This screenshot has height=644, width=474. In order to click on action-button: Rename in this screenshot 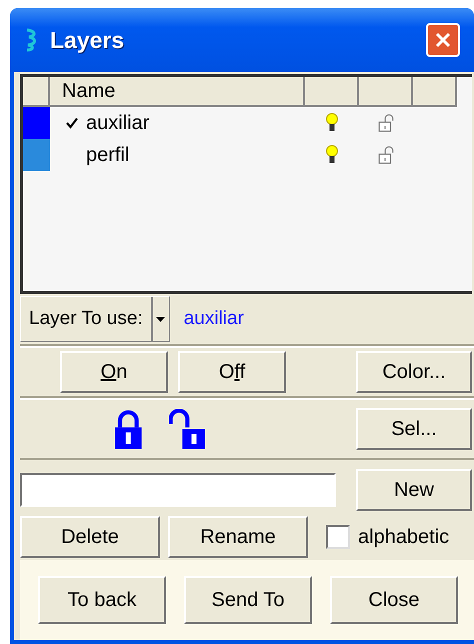, I will do `click(238, 537)`.